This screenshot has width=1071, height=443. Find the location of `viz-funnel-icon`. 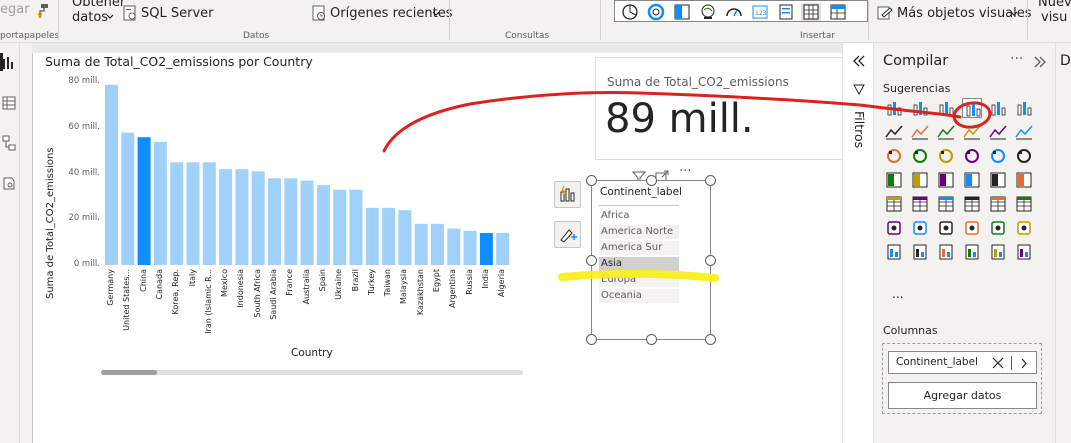

viz-funnel-icon is located at coordinates (946, 156).